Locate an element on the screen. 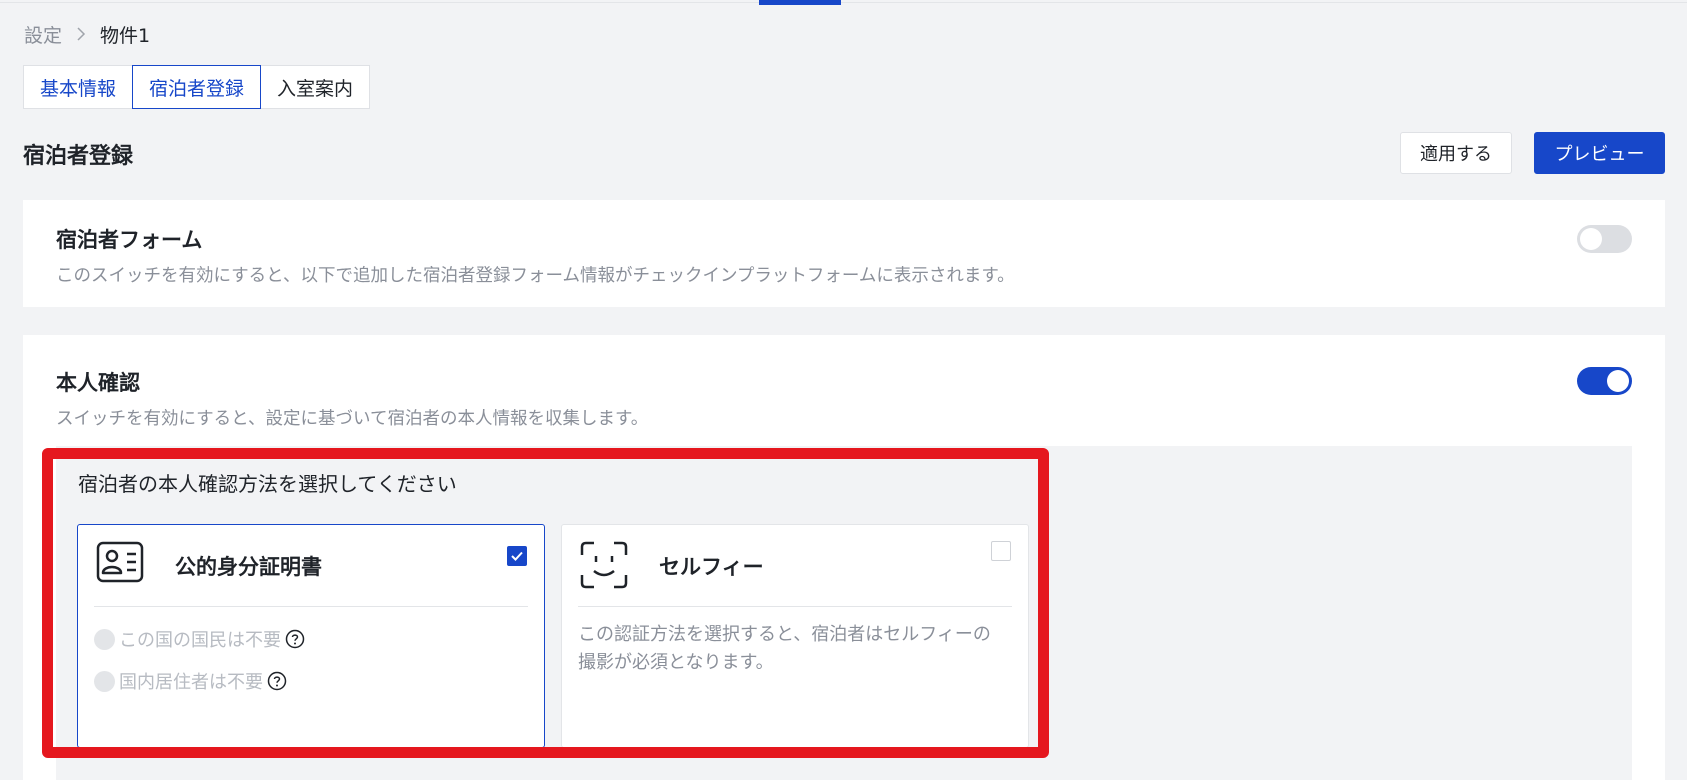 This screenshot has width=1687, height=780. option-official-id-checkbox is located at coordinates (517, 556).